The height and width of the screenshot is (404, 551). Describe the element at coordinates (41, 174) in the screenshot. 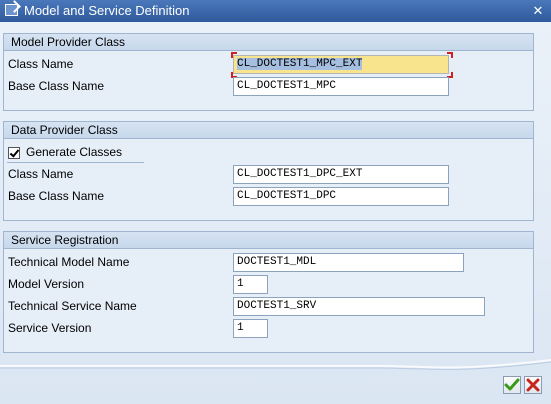

I see `dpc-class-name-label: Class Name` at that location.